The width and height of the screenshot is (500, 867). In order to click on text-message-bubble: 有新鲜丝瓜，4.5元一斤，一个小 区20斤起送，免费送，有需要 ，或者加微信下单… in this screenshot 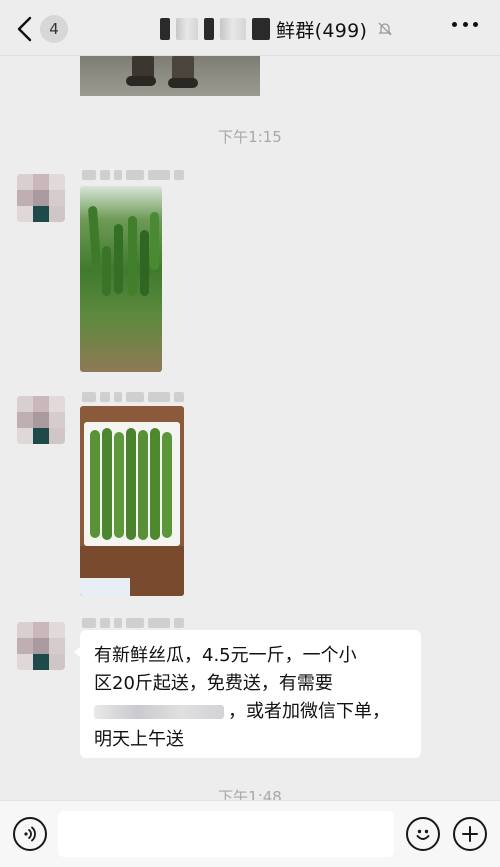, I will do `click(247, 694)`.